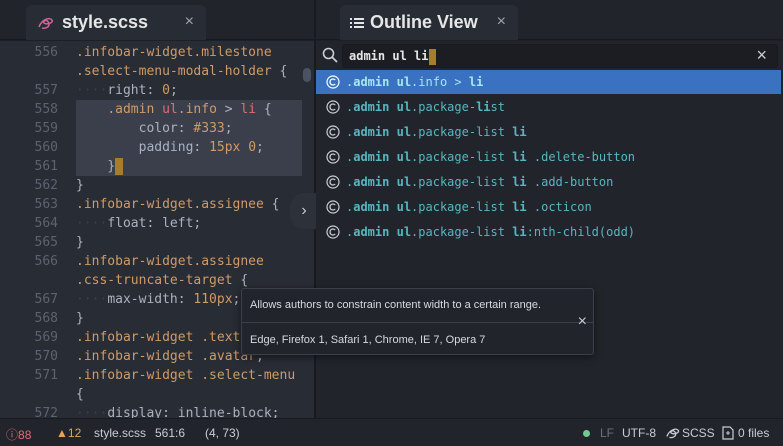 Image resolution: width=783 pixels, height=446 pixels. Describe the element at coordinates (548, 107) in the screenshot. I see `outline-item: . admin ul .package-li st` at that location.